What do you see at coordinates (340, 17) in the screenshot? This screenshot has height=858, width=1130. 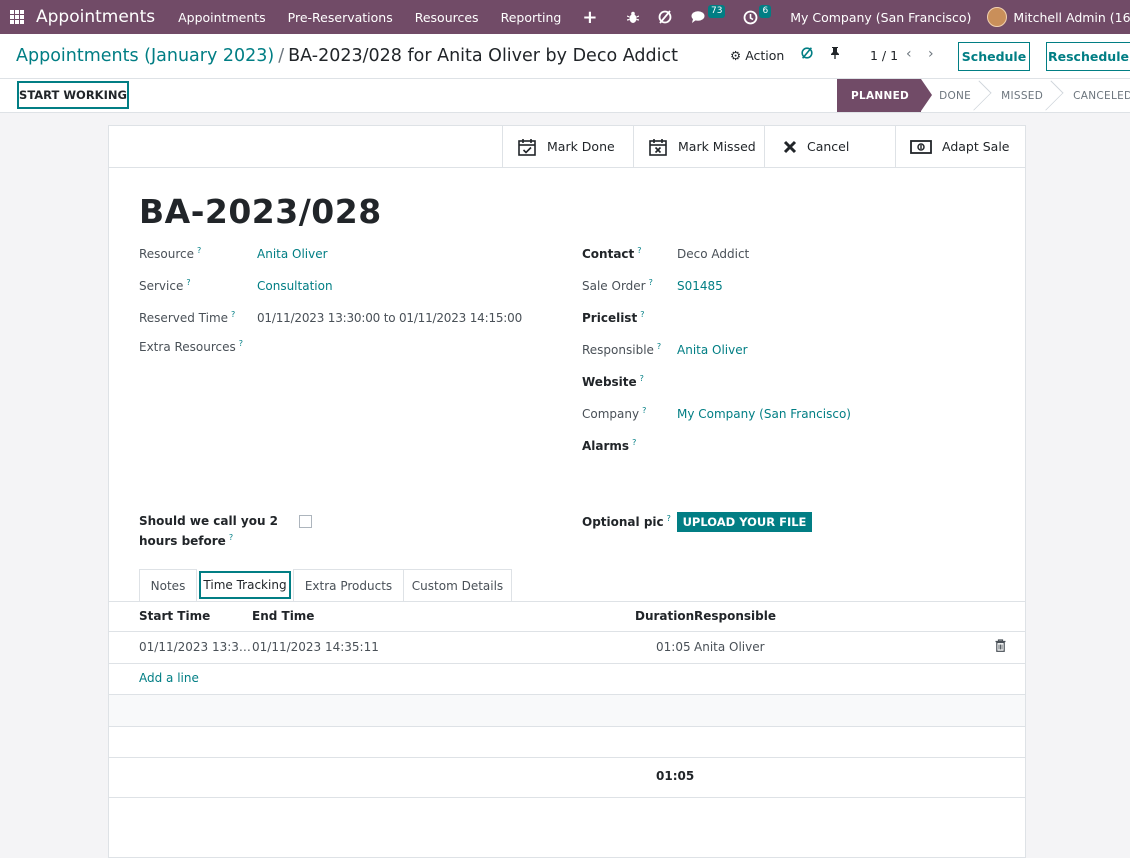 I see `menu-pre-reservations: Pre-Reservations` at bounding box center [340, 17].